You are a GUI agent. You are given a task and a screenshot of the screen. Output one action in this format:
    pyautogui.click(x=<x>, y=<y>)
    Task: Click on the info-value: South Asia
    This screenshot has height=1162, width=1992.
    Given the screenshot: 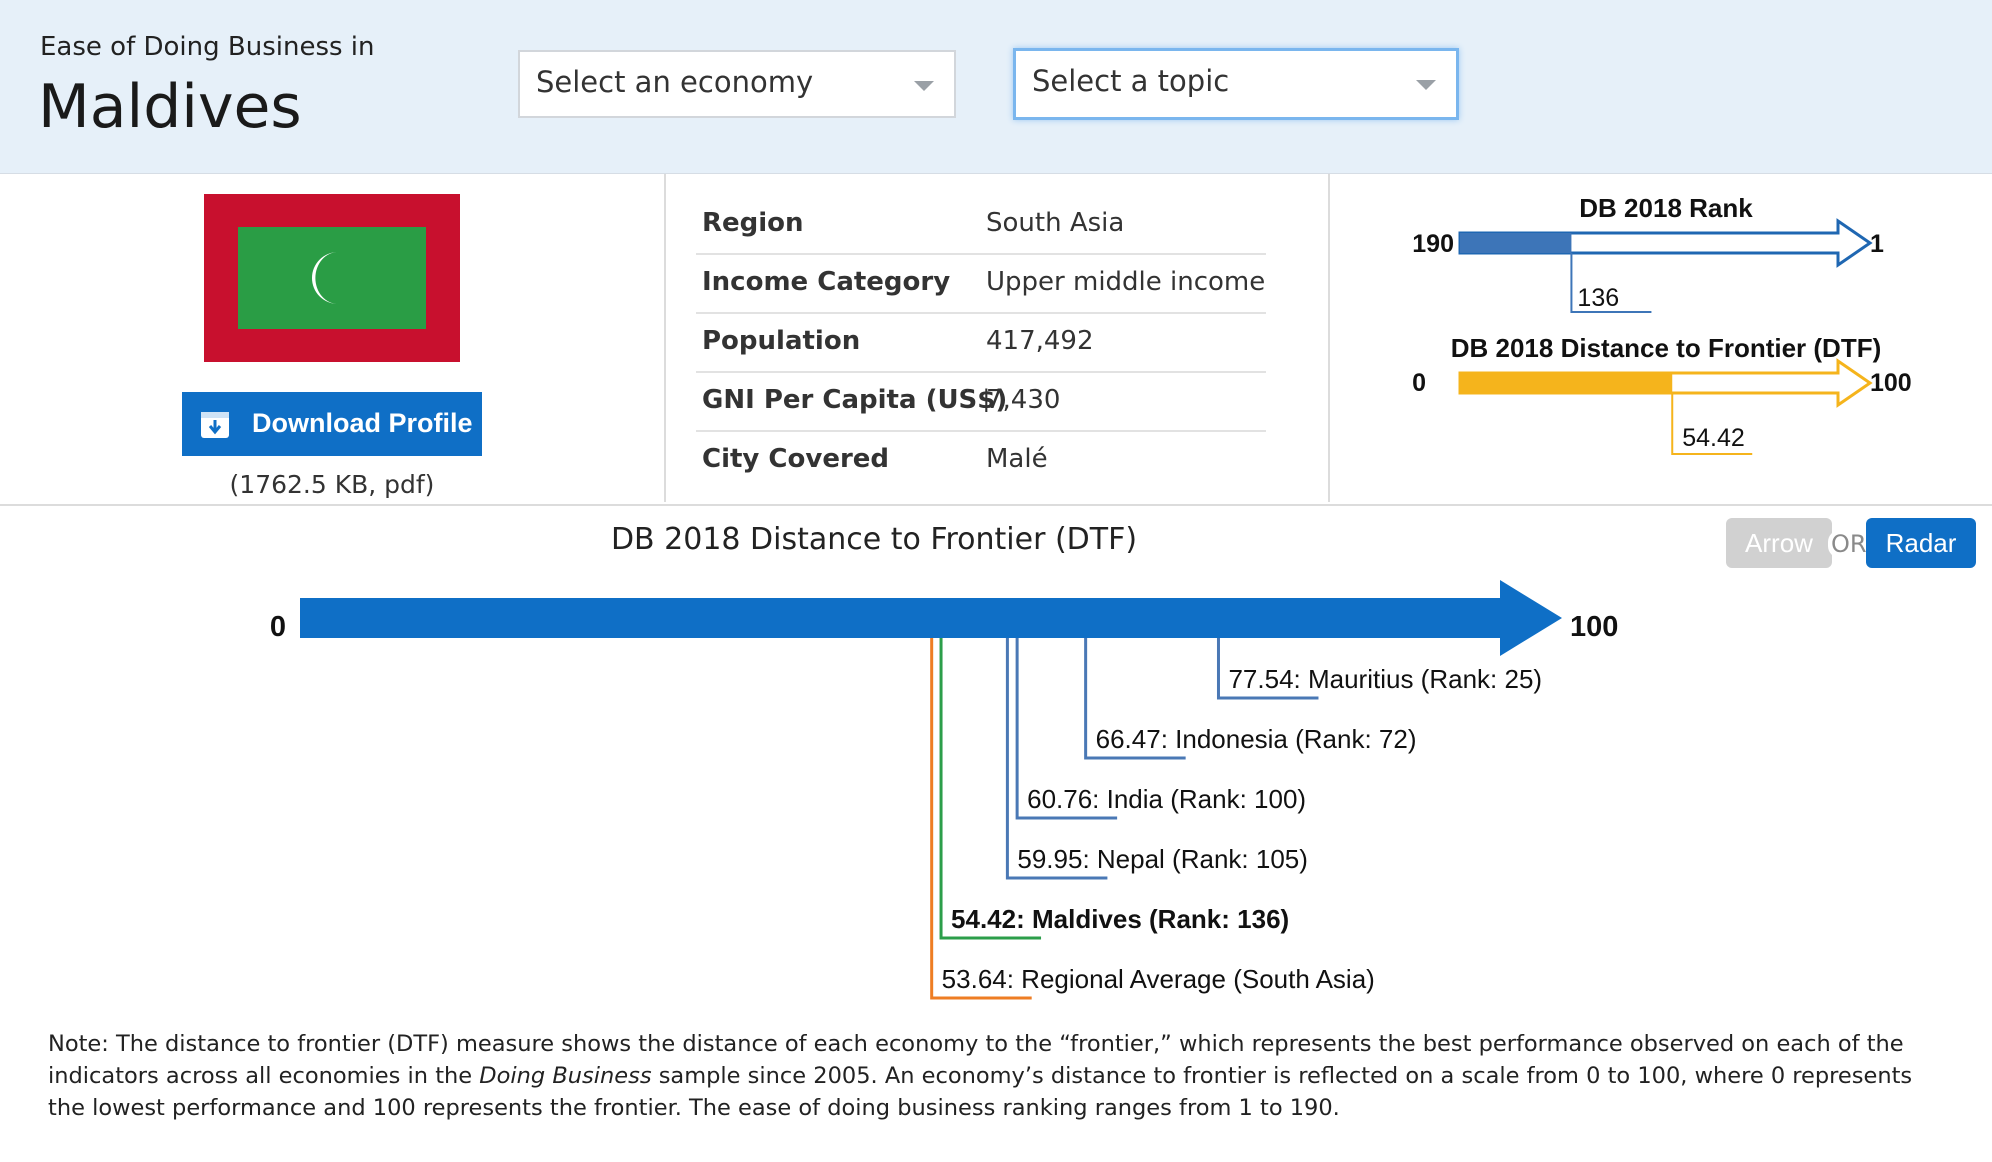 What is the action you would take?
    pyautogui.click(x=1055, y=223)
    